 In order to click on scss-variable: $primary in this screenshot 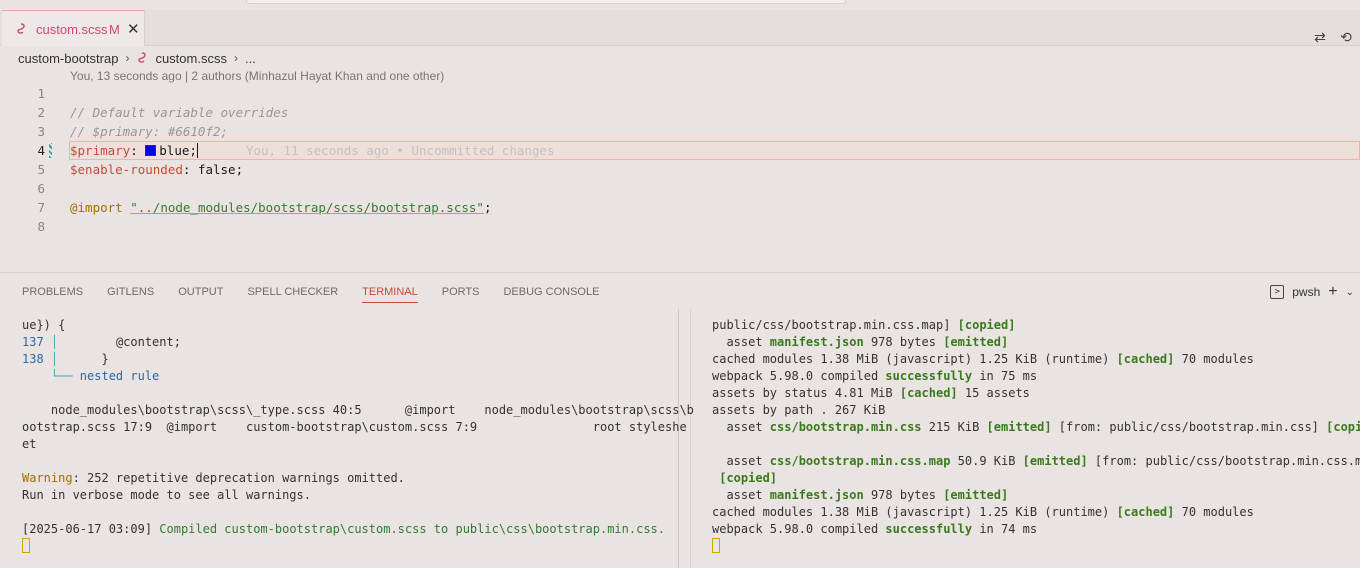, I will do `click(100, 150)`.